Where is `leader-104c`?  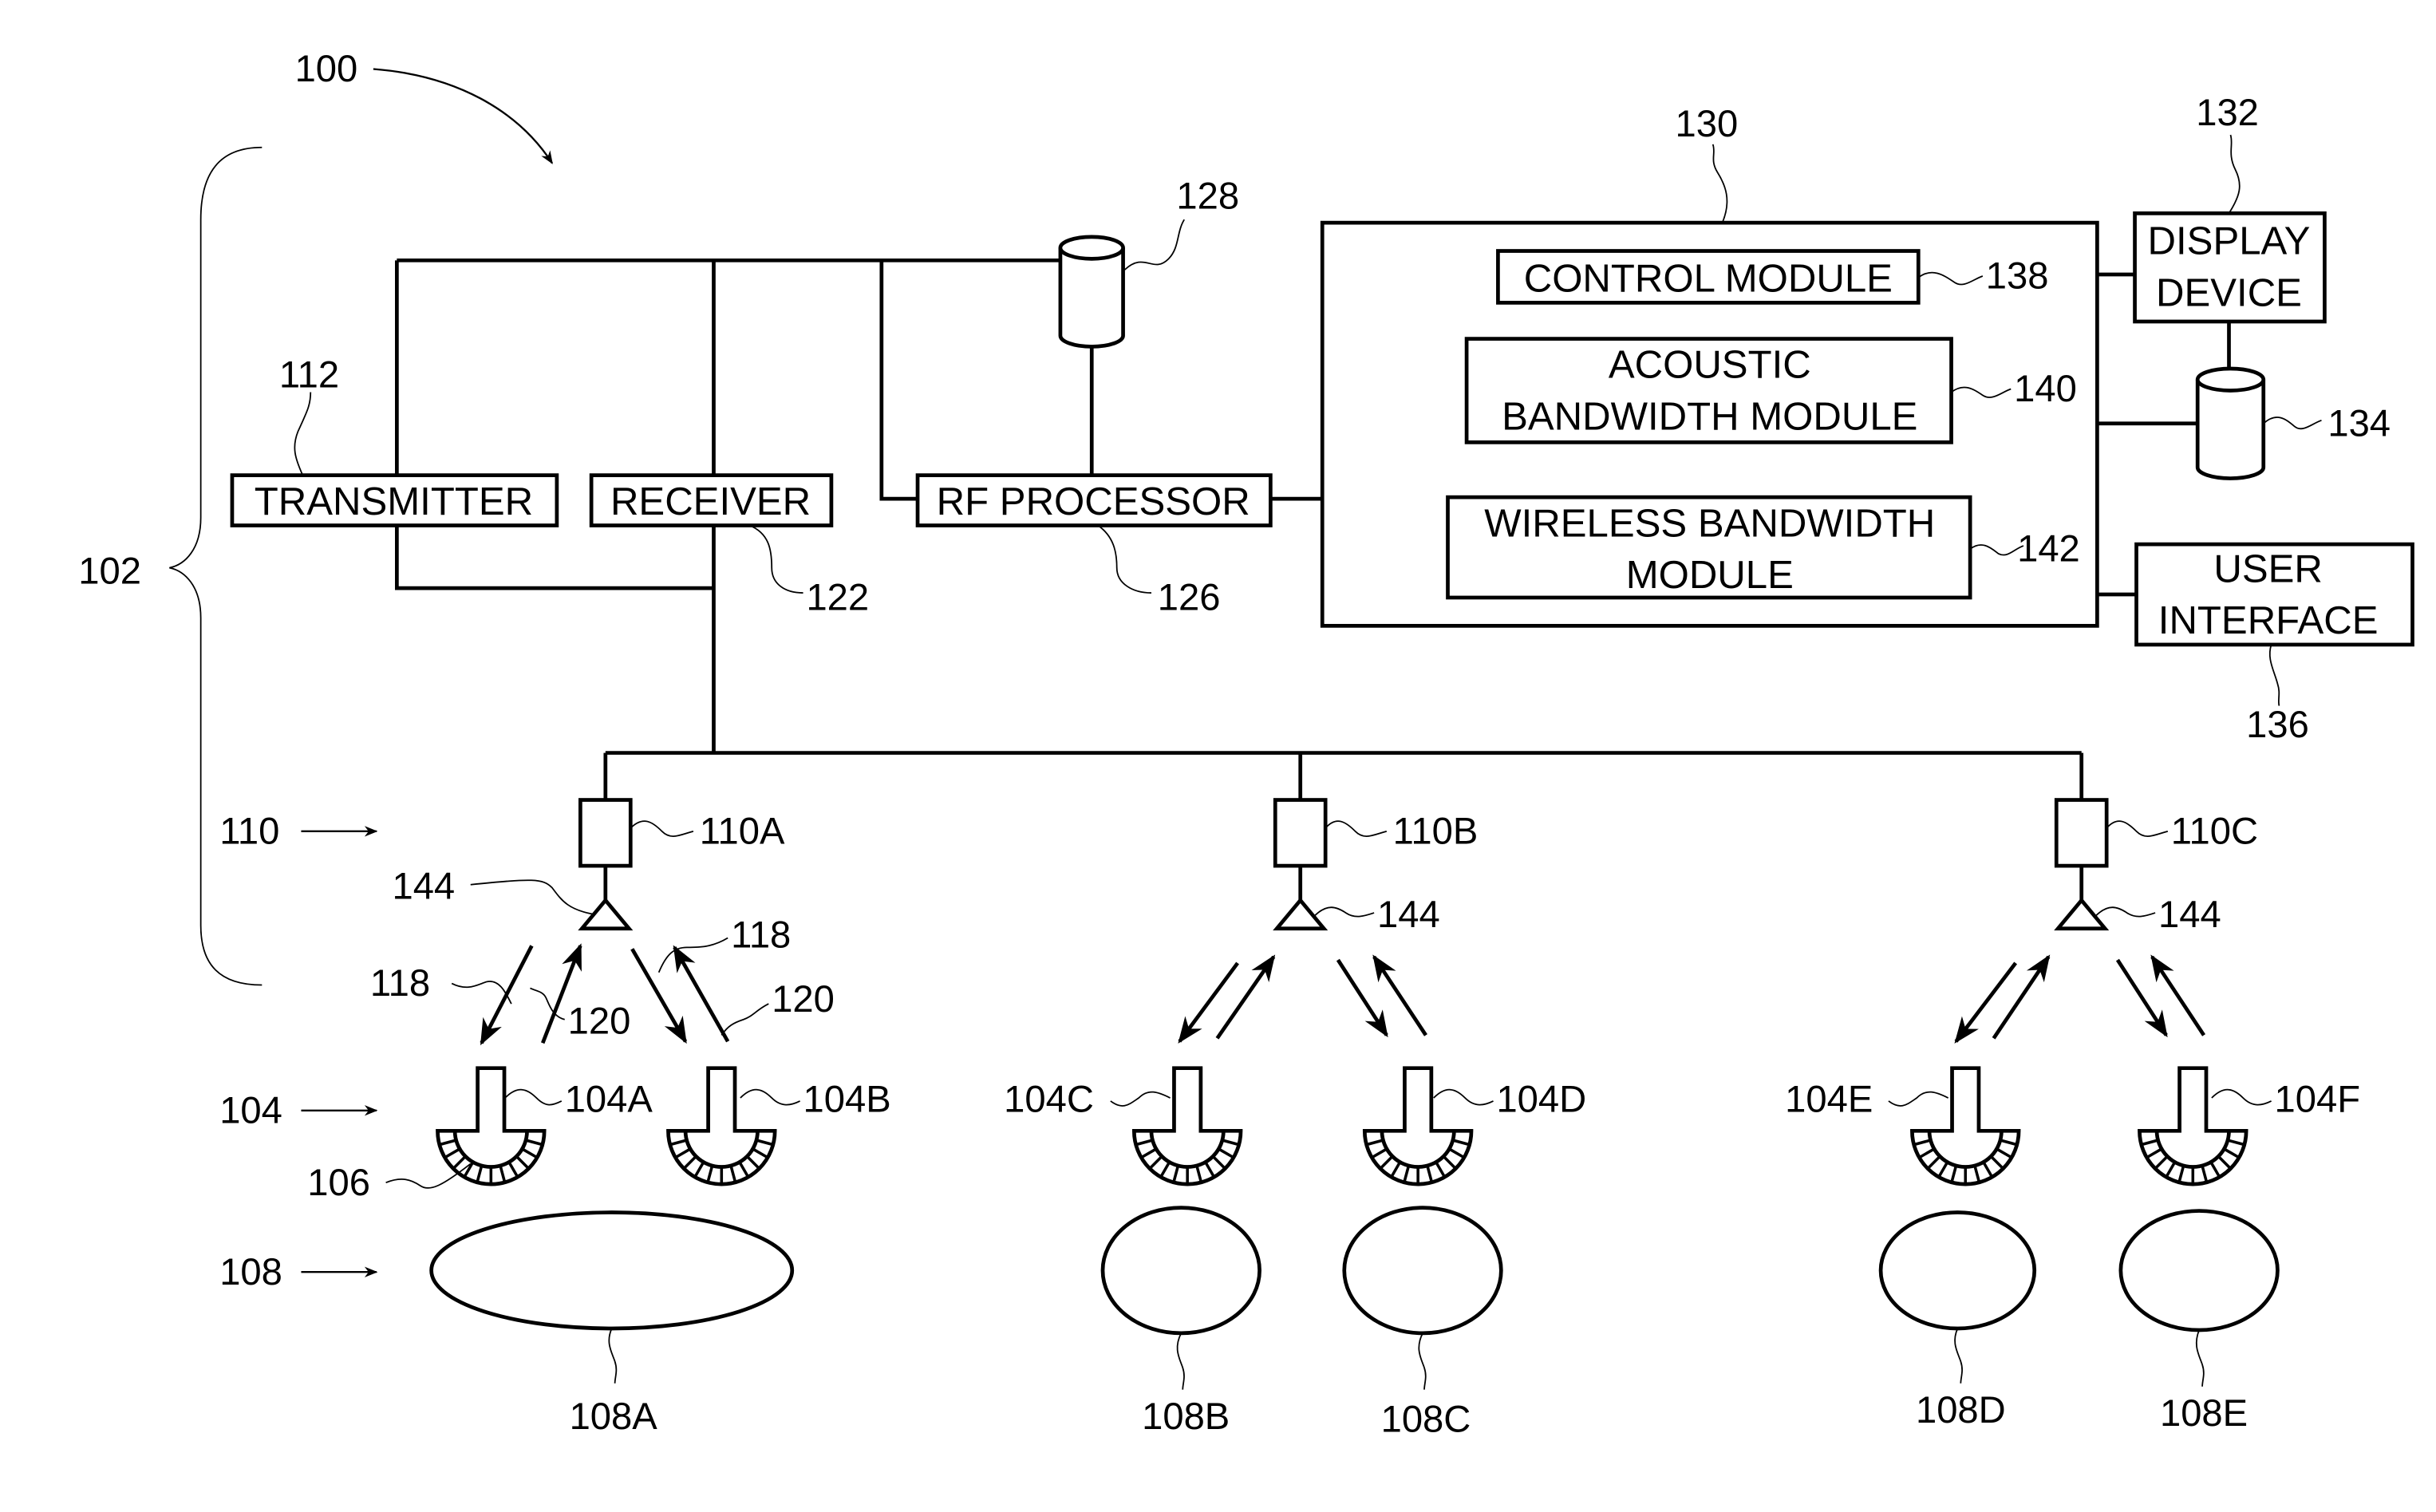 leader-104c is located at coordinates (1140, 1099).